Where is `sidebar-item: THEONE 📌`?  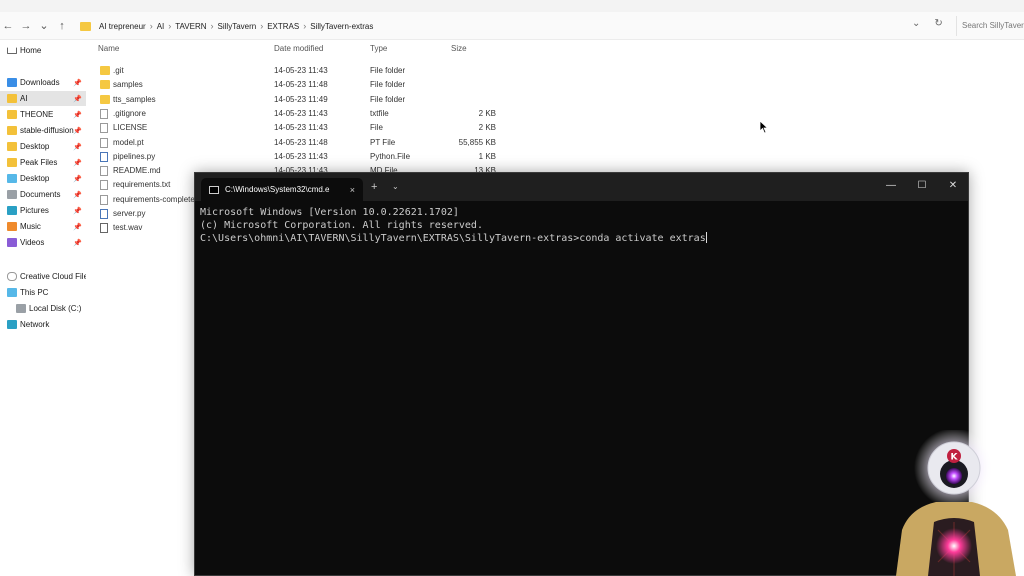 sidebar-item: THEONE 📌 is located at coordinates (43, 114).